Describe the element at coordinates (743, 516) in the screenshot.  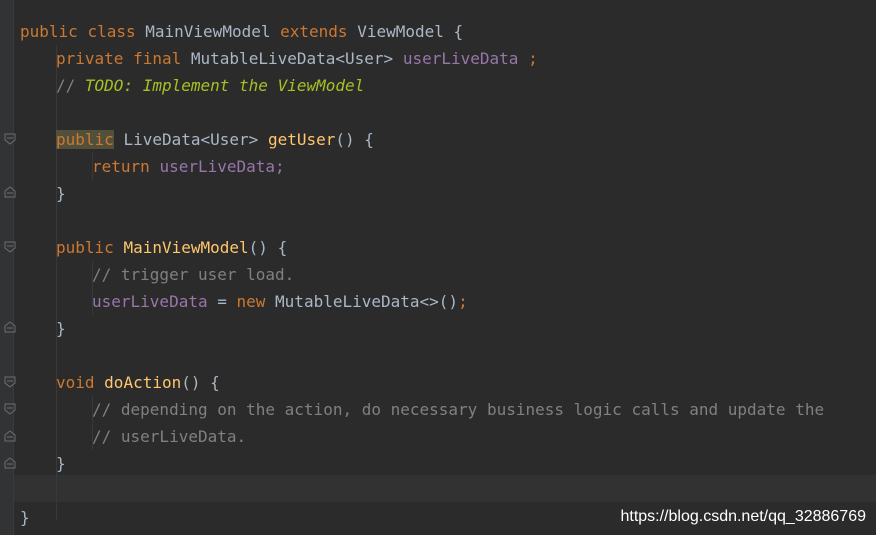
I see `watermark-url: https://blog.csdn.net/qq_32886769` at that location.